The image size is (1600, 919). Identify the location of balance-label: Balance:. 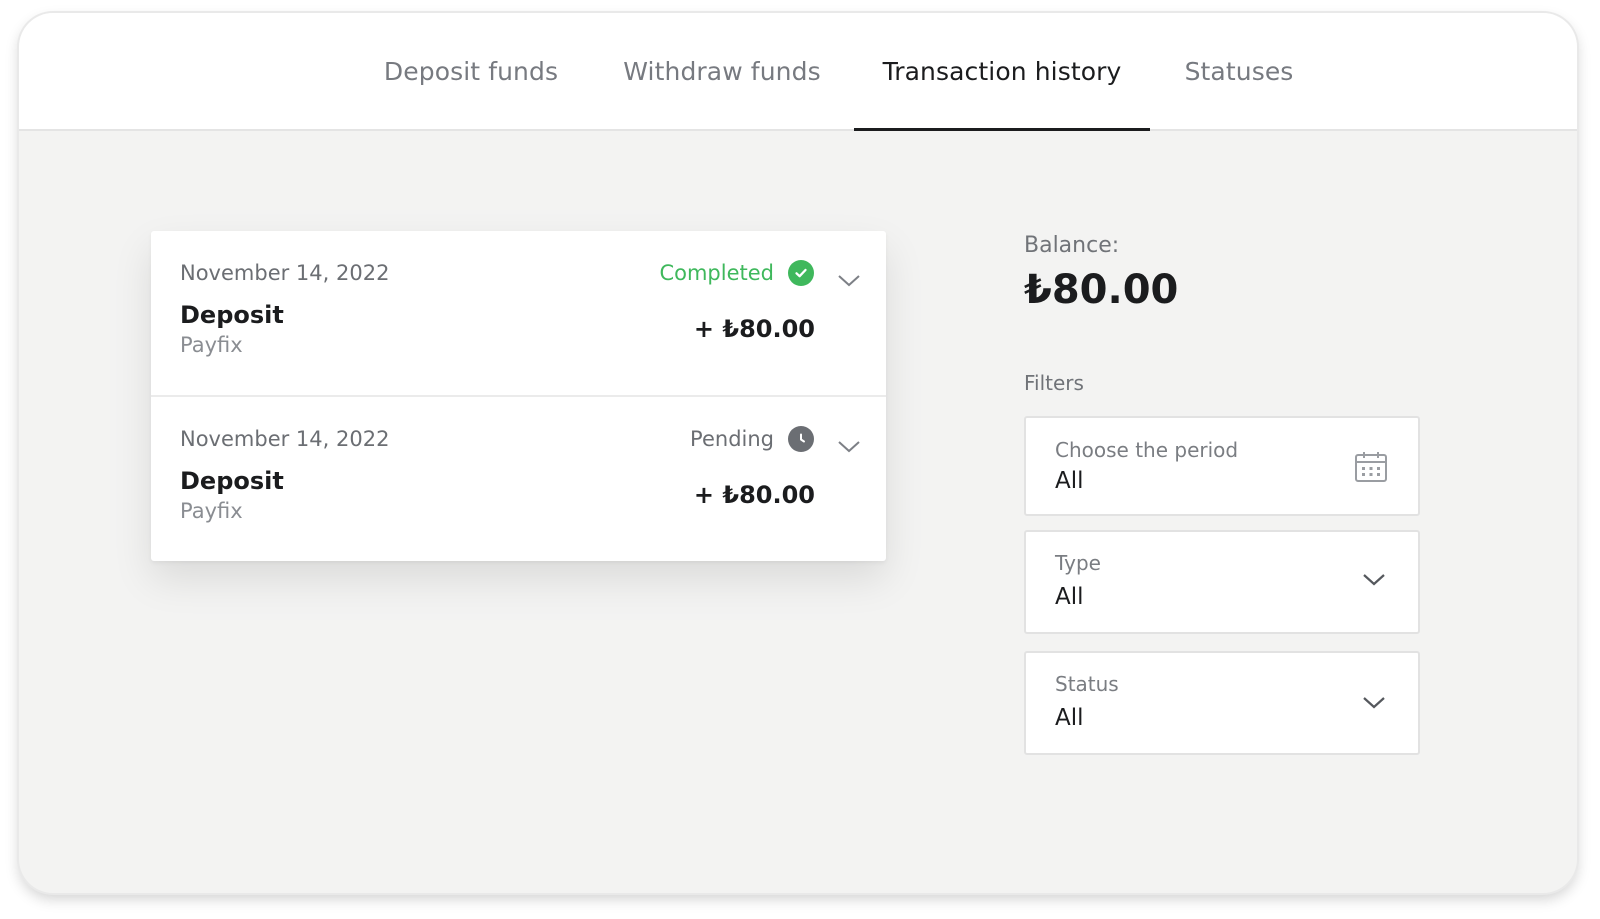
(1072, 245).